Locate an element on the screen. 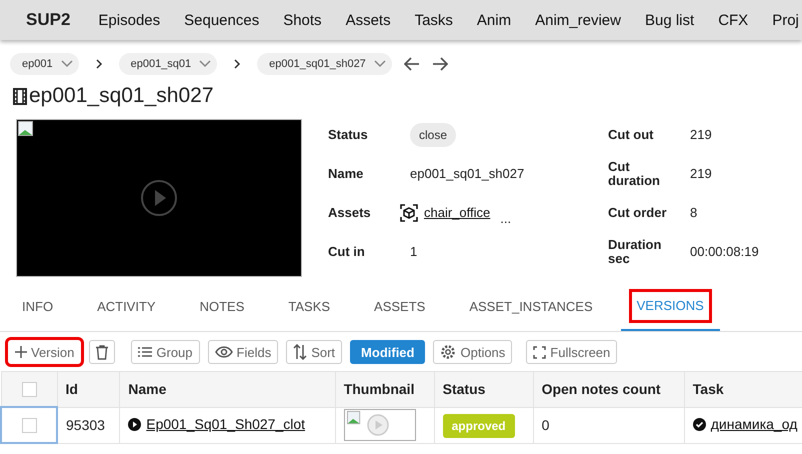 This screenshot has width=802, height=454. video-player is located at coordinates (159, 198).